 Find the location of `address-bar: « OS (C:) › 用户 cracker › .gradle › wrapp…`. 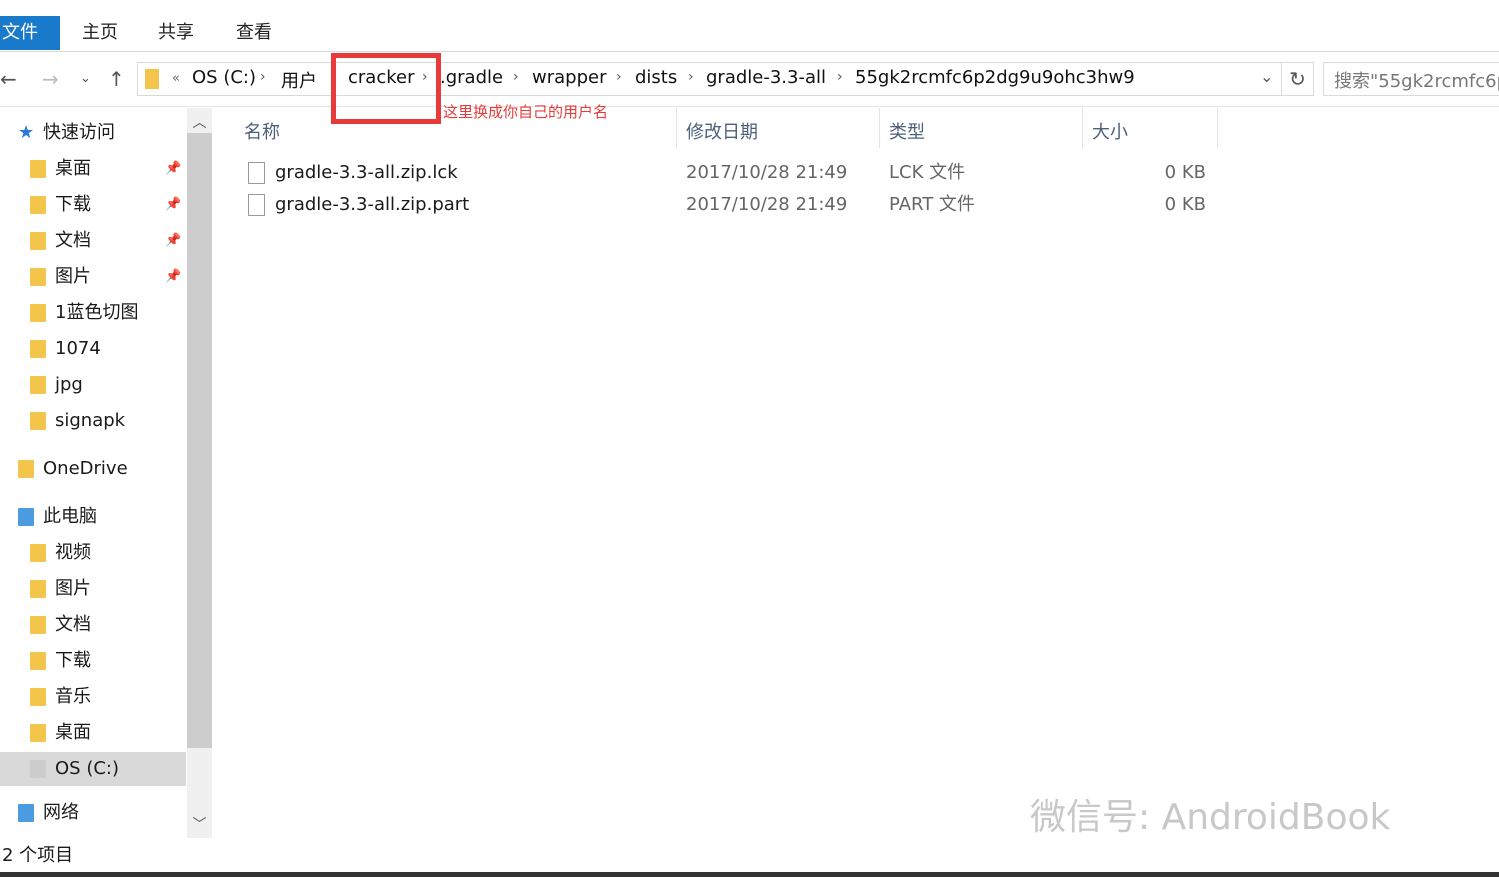

address-bar: « OS (C:) › 用户 cracker › .gradle › wrapp… is located at coordinates (709, 79).